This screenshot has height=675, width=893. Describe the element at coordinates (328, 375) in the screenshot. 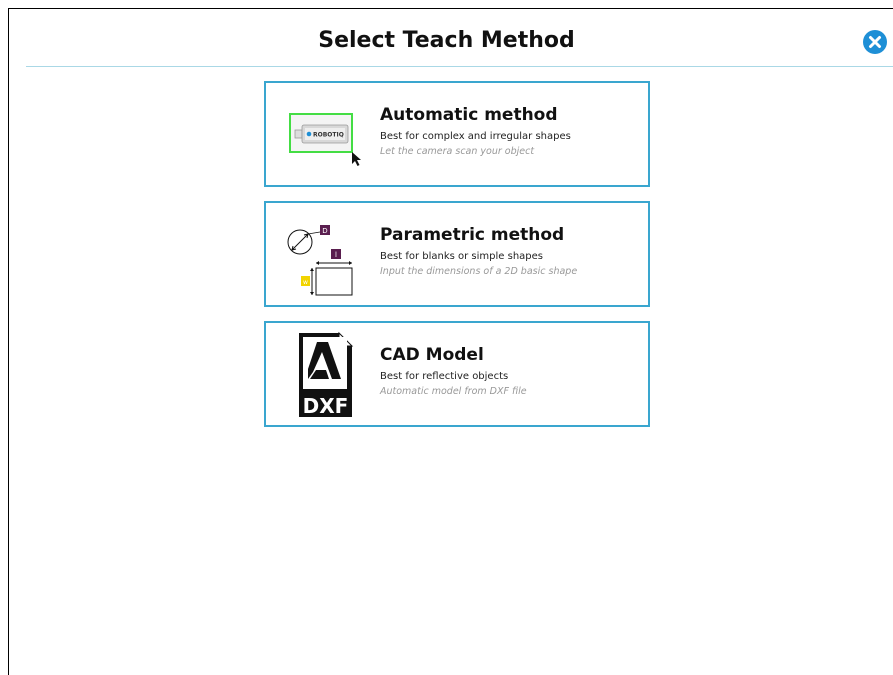

I see `dxf-file-icon: DXF` at that location.